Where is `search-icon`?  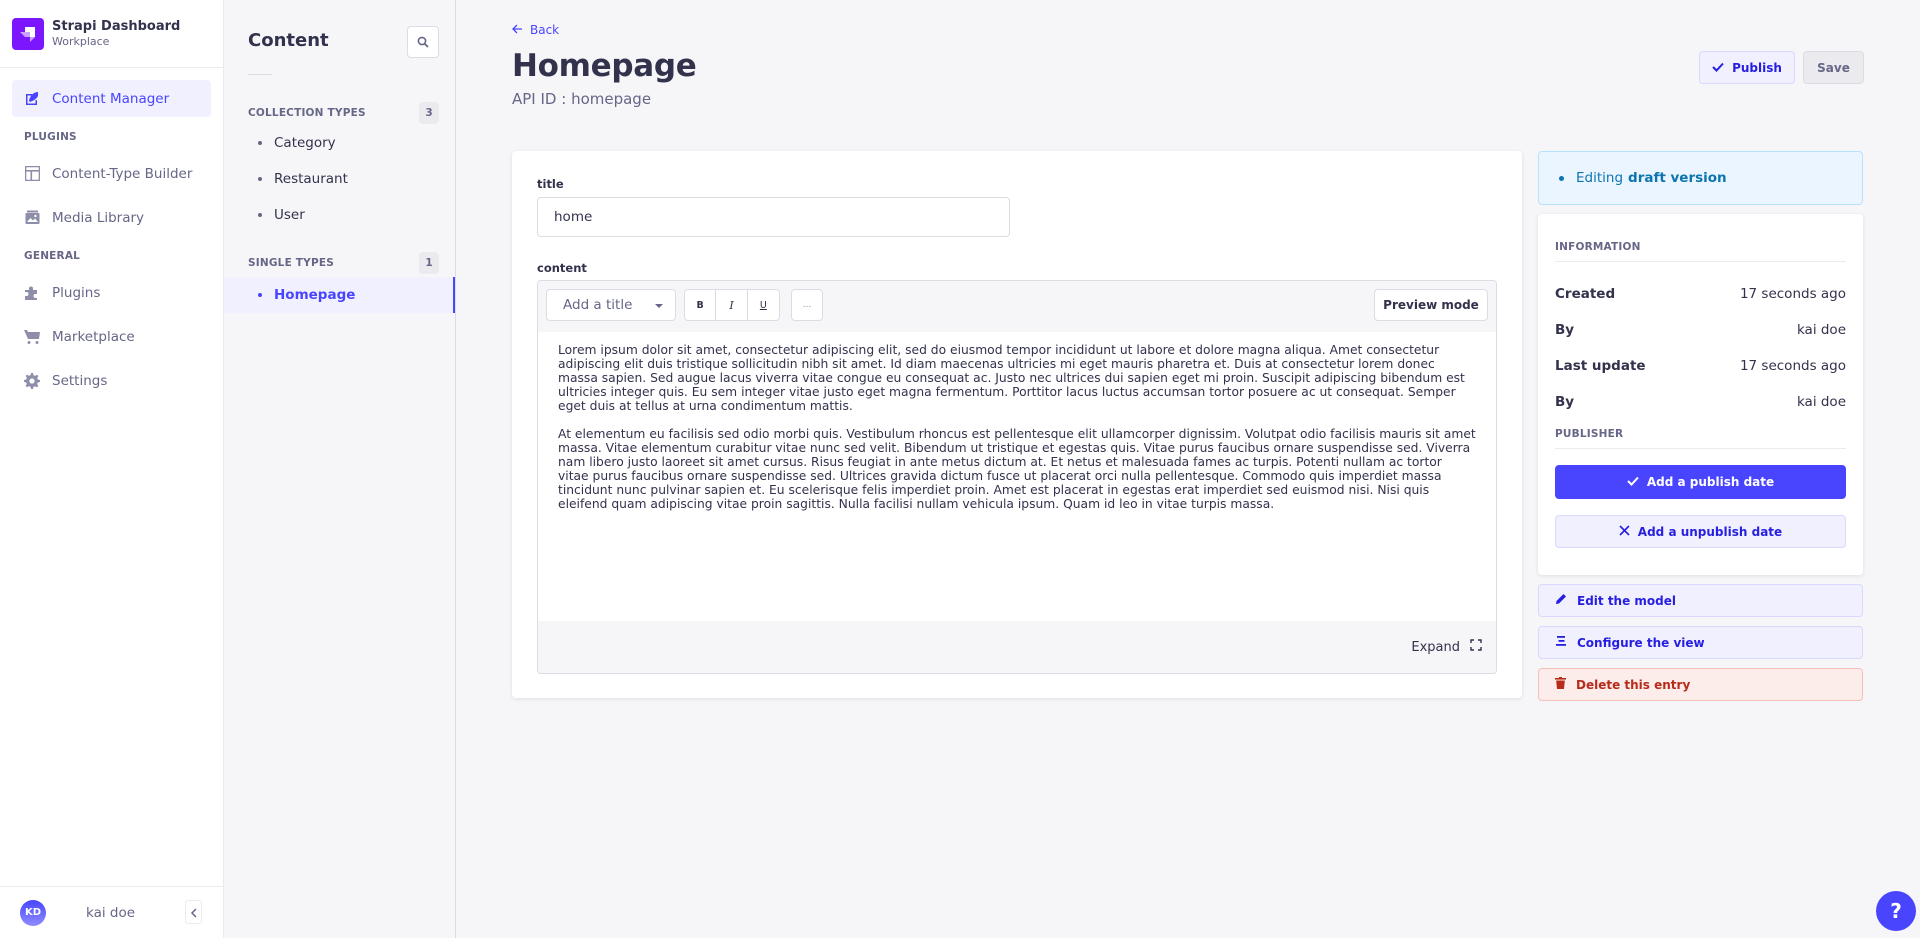 search-icon is located at coordinates (423, 42).